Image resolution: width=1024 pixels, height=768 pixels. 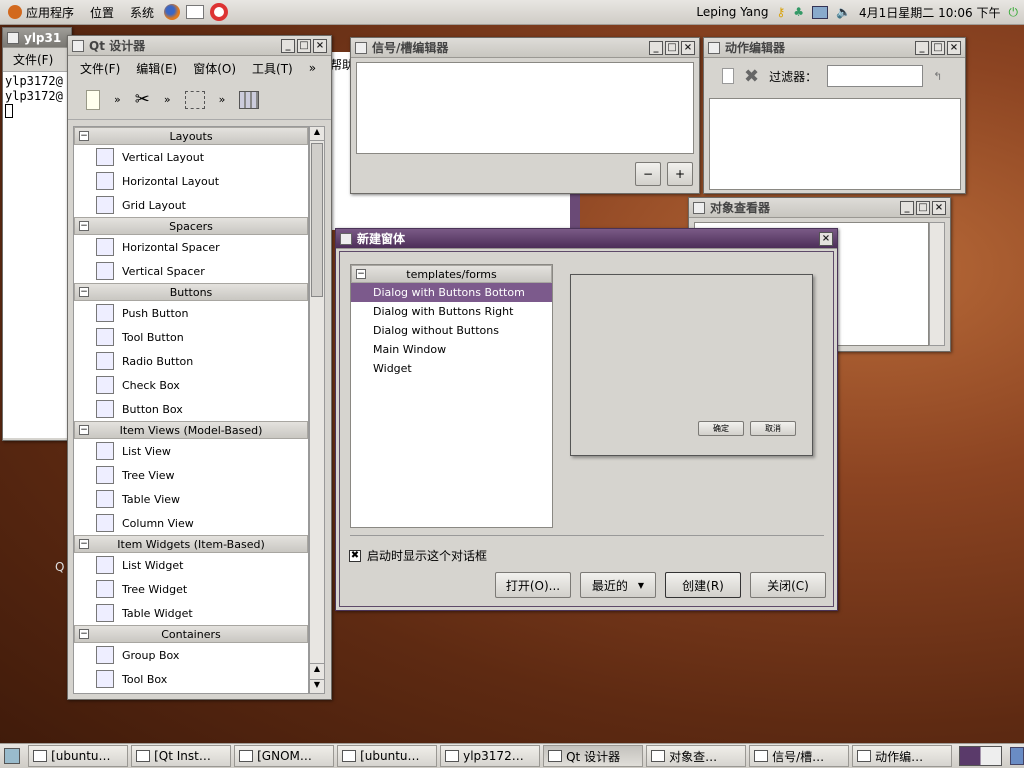 I want to click on widget-tree-view: Tree View, so click(x=191, y=475).